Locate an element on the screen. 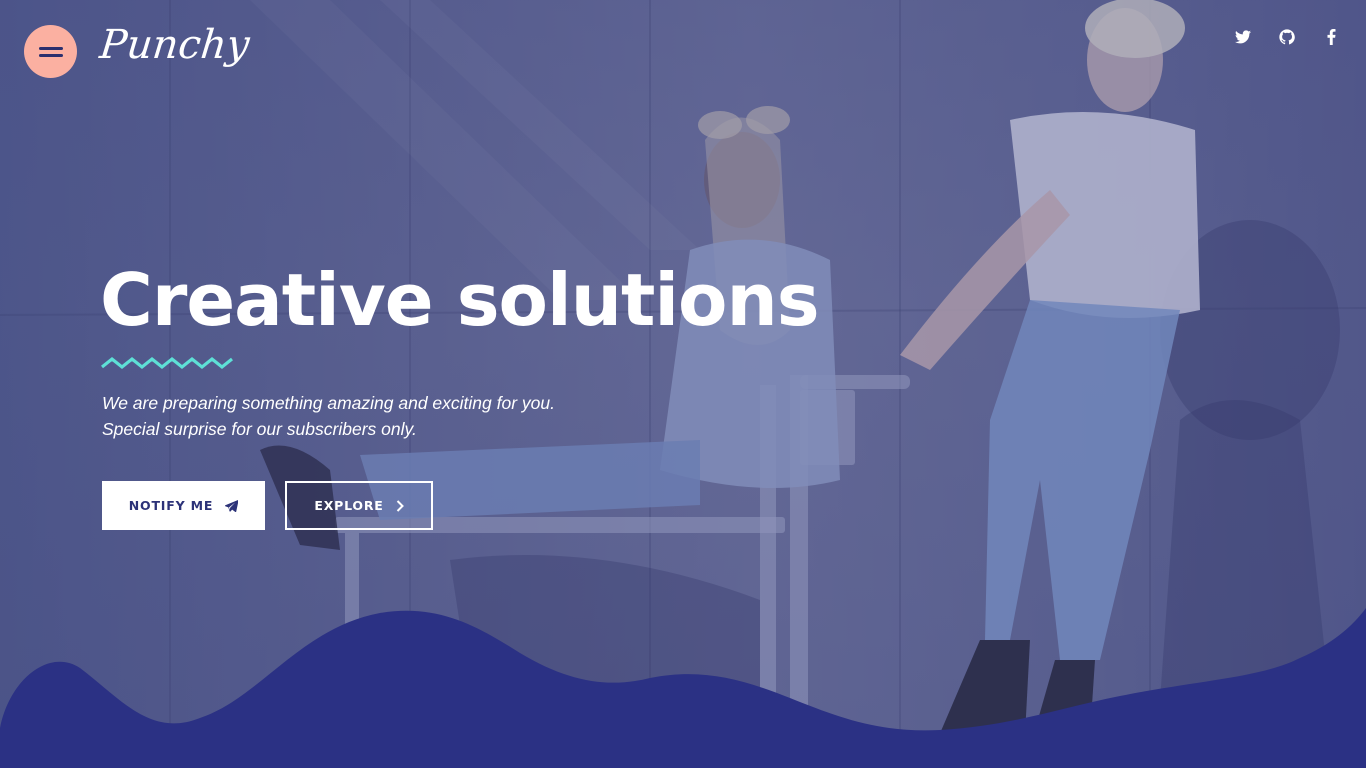 This screenshot has width=1366, height=768. github-icon is located at coordinates (1287, 37).